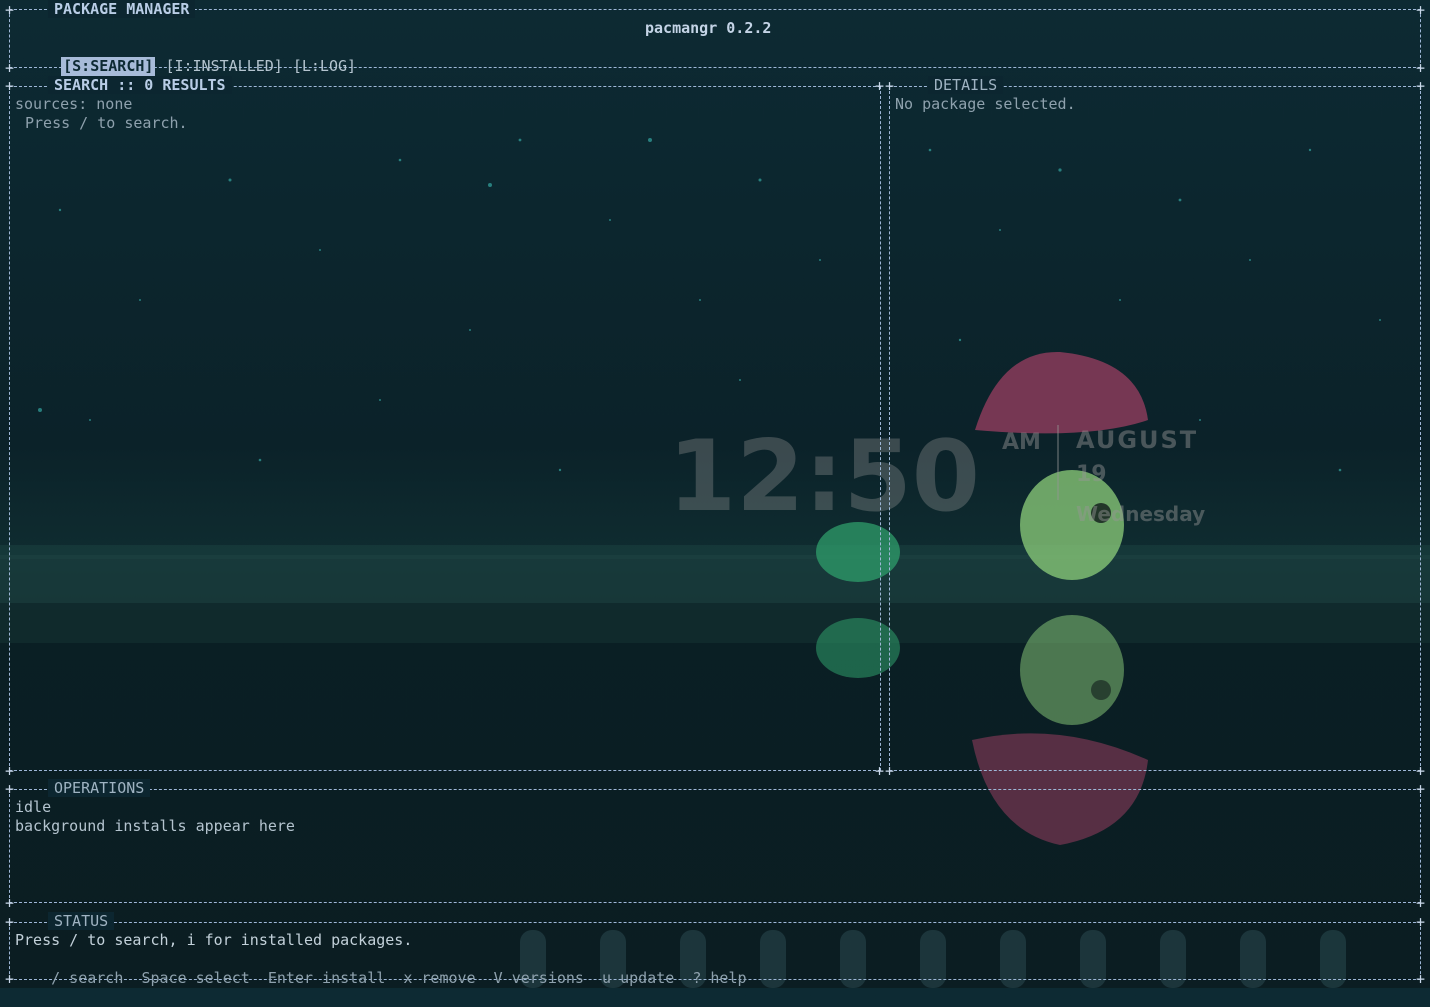 This screenshot has width=1430, height=1007. I want to click on tab-log: [L:LOG], so click(324, 66).